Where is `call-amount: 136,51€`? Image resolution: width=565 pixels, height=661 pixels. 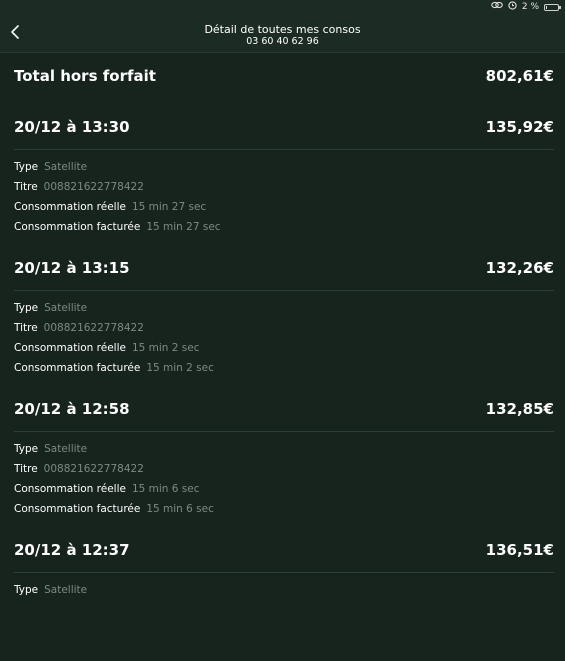 call-amount: 136,51€ is located at coordinates (519, 550).